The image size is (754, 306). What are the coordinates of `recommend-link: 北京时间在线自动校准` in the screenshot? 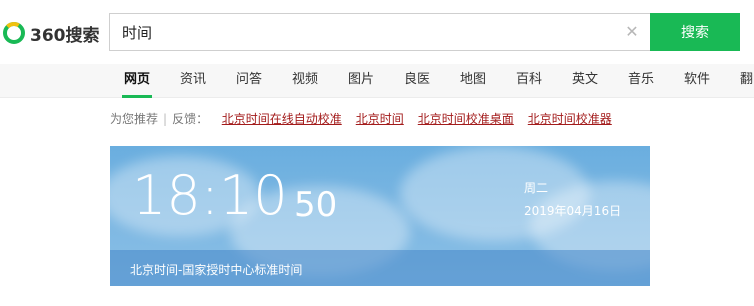 It's located at (282, 119).